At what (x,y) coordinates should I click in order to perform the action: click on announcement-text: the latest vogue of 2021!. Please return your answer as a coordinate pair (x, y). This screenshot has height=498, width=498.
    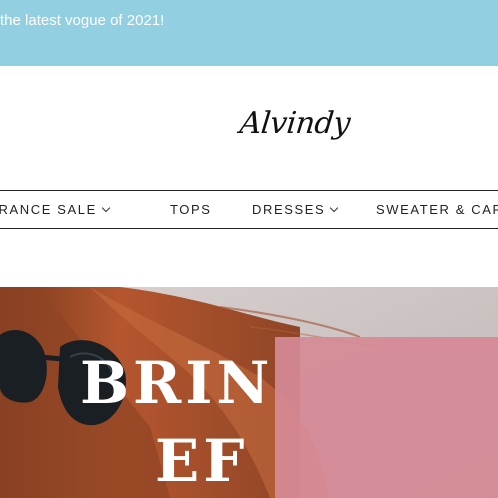
    Looking at the image, I should click on (82, 20).